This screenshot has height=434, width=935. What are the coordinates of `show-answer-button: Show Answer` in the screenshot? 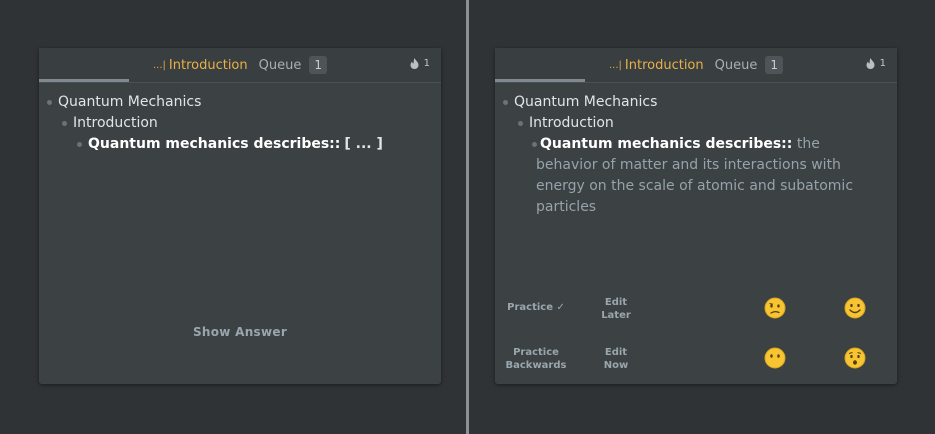 It's located at (240, 332).